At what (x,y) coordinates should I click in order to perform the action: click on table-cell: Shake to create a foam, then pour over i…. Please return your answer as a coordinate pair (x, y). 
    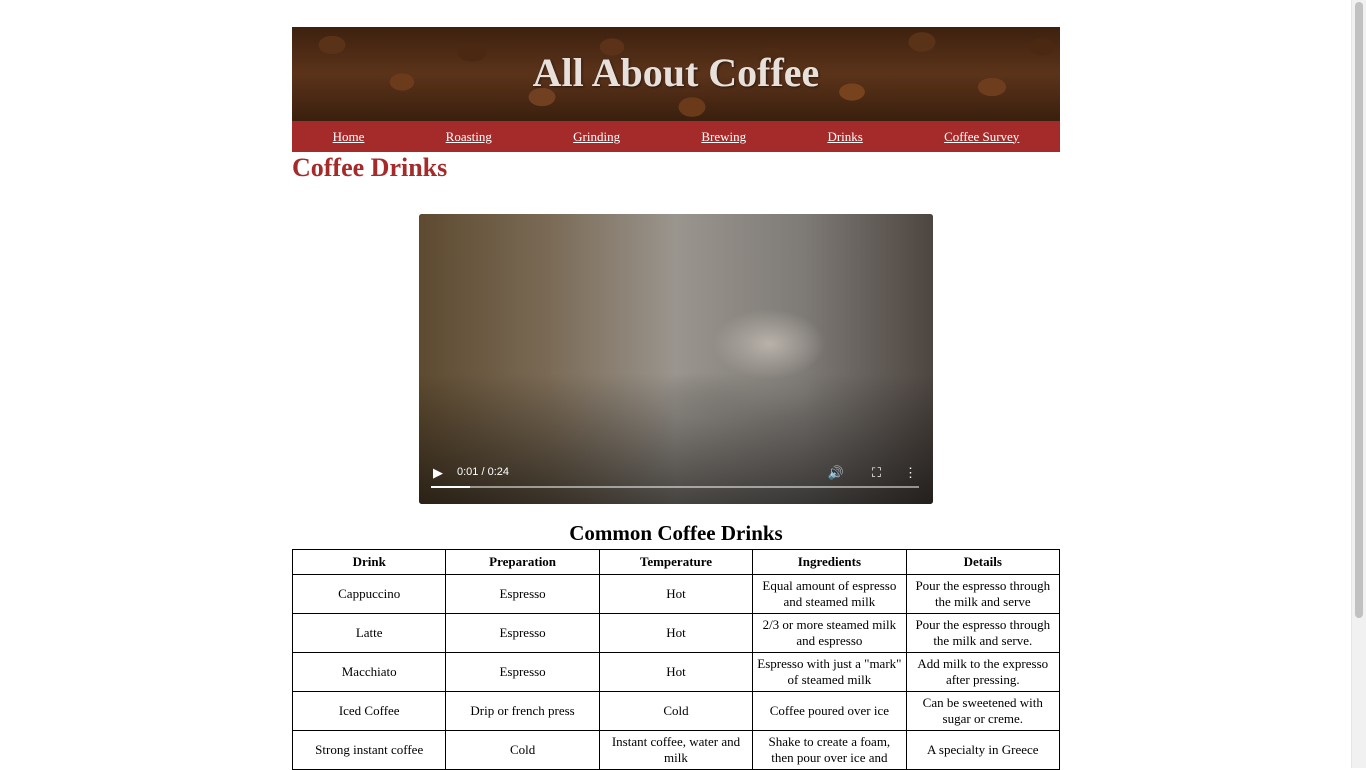
    Looking at the image, I should click on (829, 750).